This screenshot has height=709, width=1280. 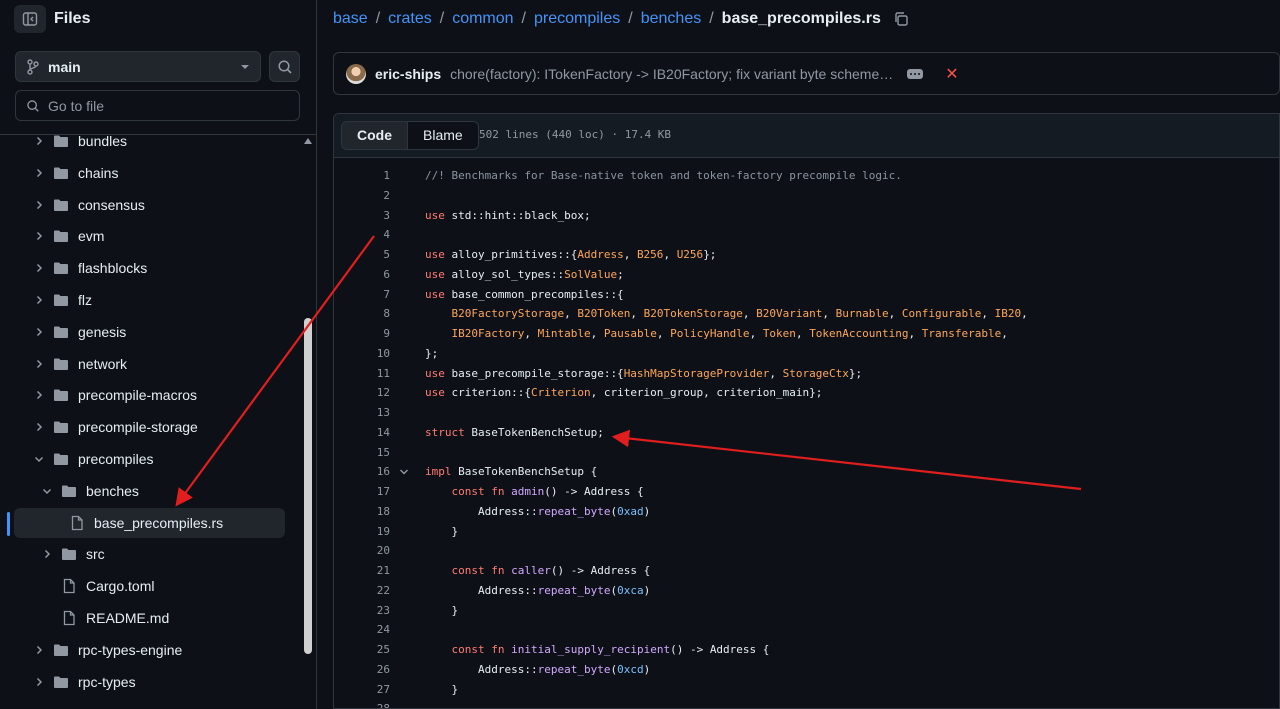 I want to click on tree-folder-item: bundles, so click(x=150, y=141).